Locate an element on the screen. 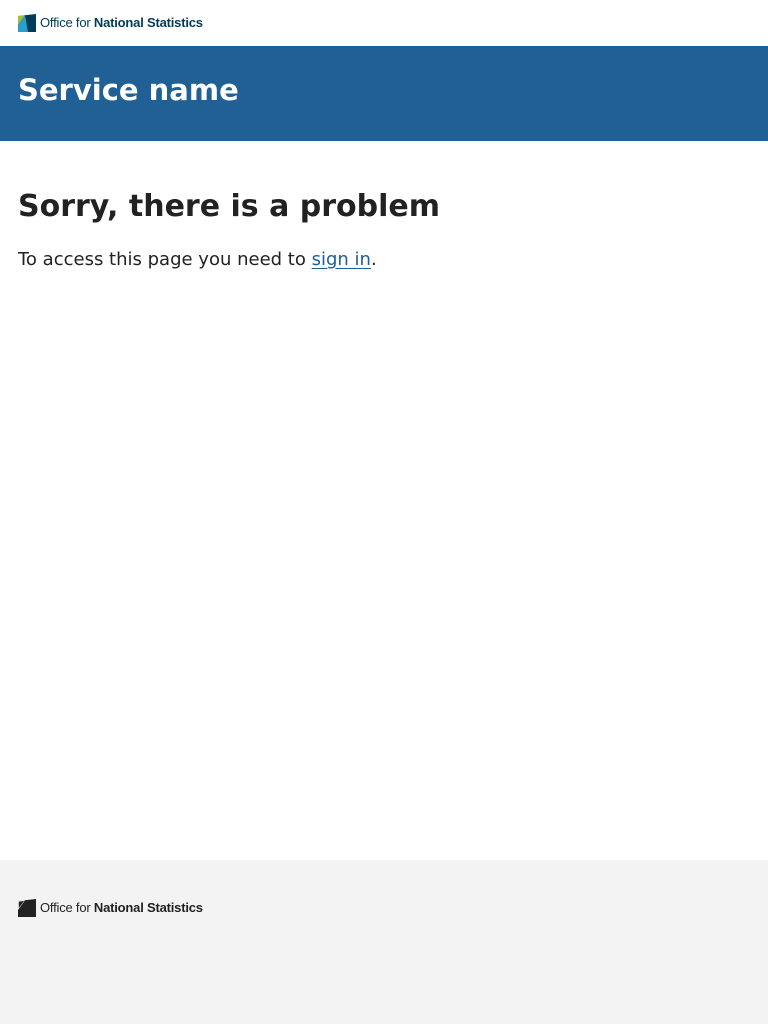 The image size is (768, 1024). footer-logo-text: Office for National Statistics is located at coordinates (121, 907).